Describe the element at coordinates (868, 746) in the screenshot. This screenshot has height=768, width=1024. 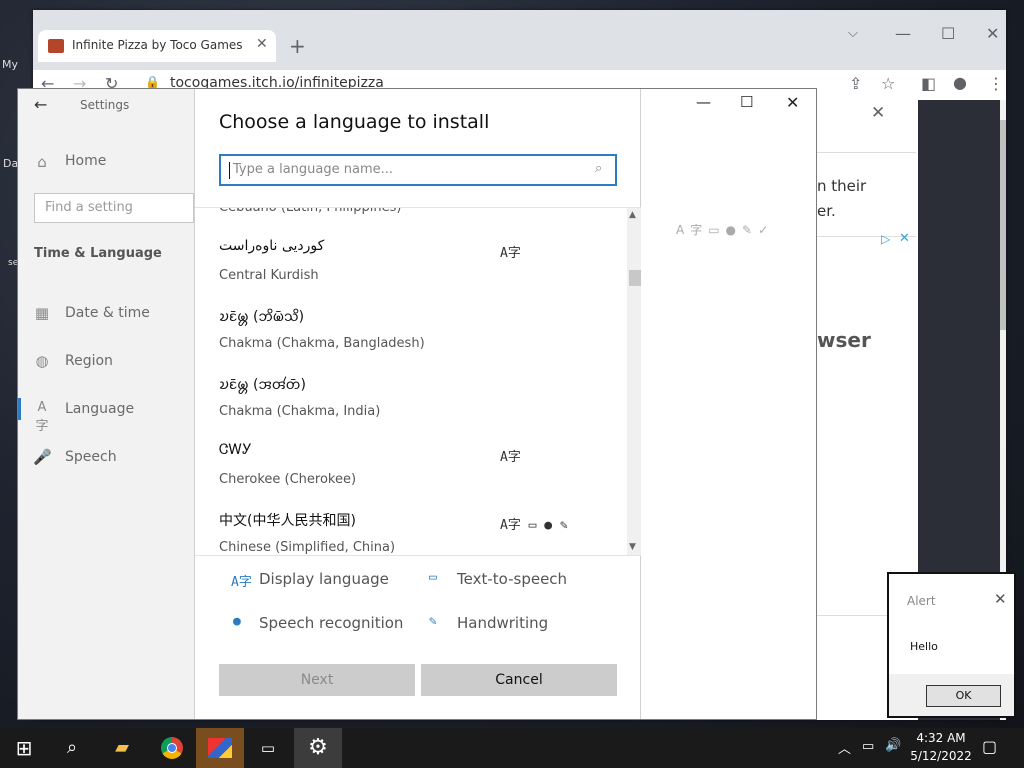
I see `network-icon: ▭` at that location.